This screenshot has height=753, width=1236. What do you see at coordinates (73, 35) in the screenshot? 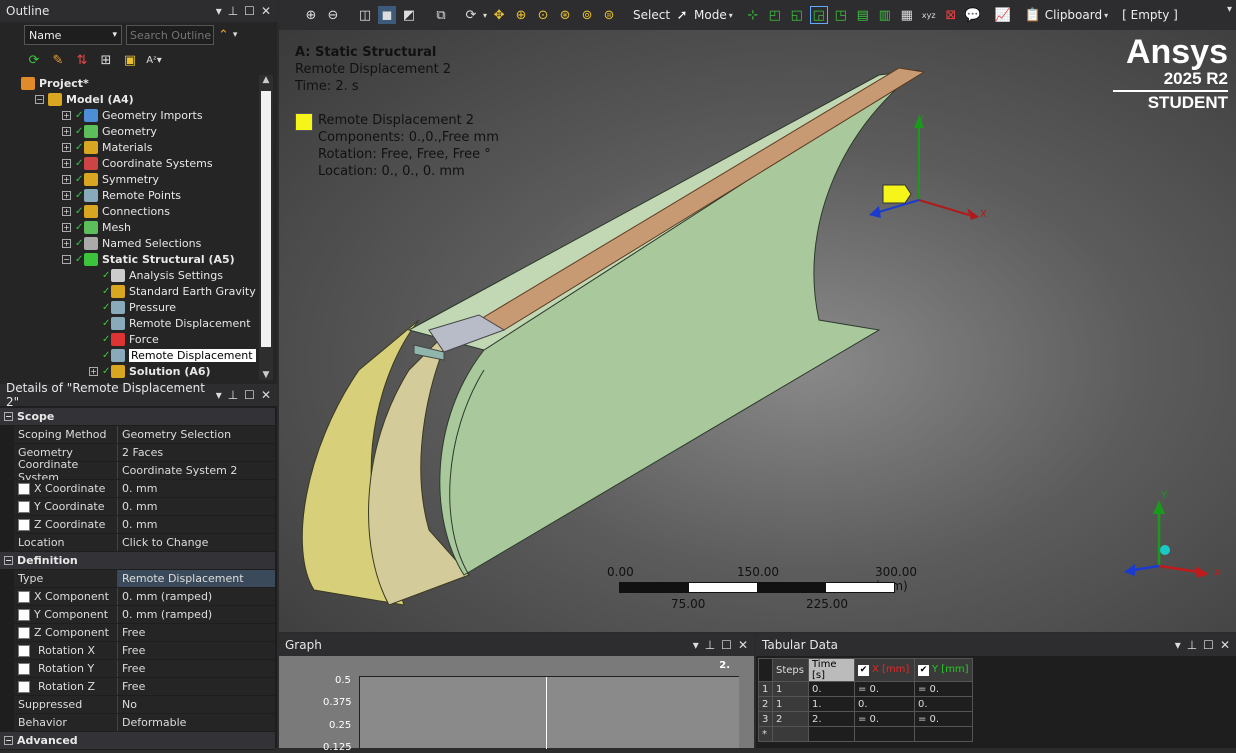
I see `name-filter-select: Name ▾` at bounding box center [73, 35].